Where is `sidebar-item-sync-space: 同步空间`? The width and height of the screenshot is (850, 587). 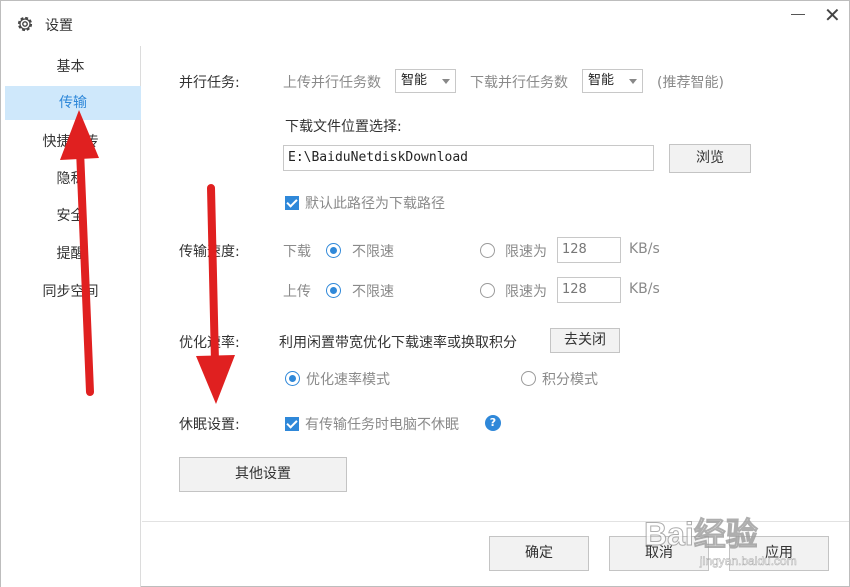
sidebar-item-sync-space: 同步空间 is located at coordinates (70, 292).